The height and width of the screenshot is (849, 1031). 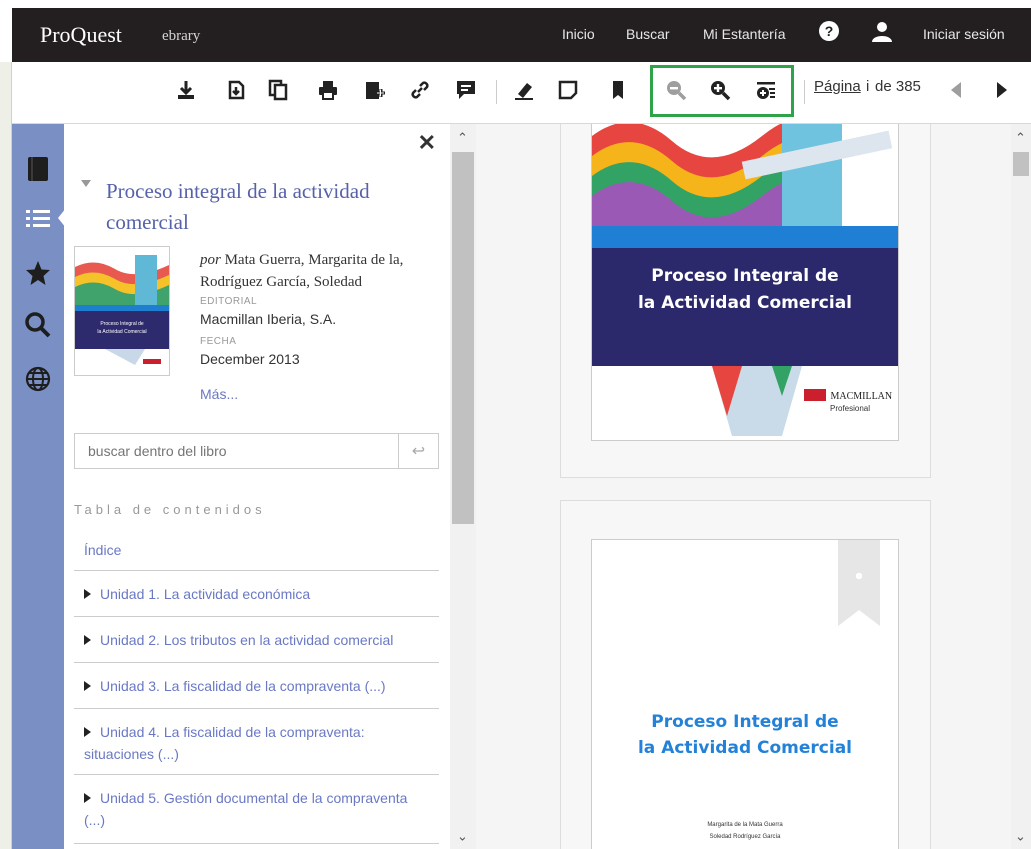 What do you see at coordinates (374, 90) in the screenshot?
I see `add-to-shelf-icon` at bounding box center [374, 90].